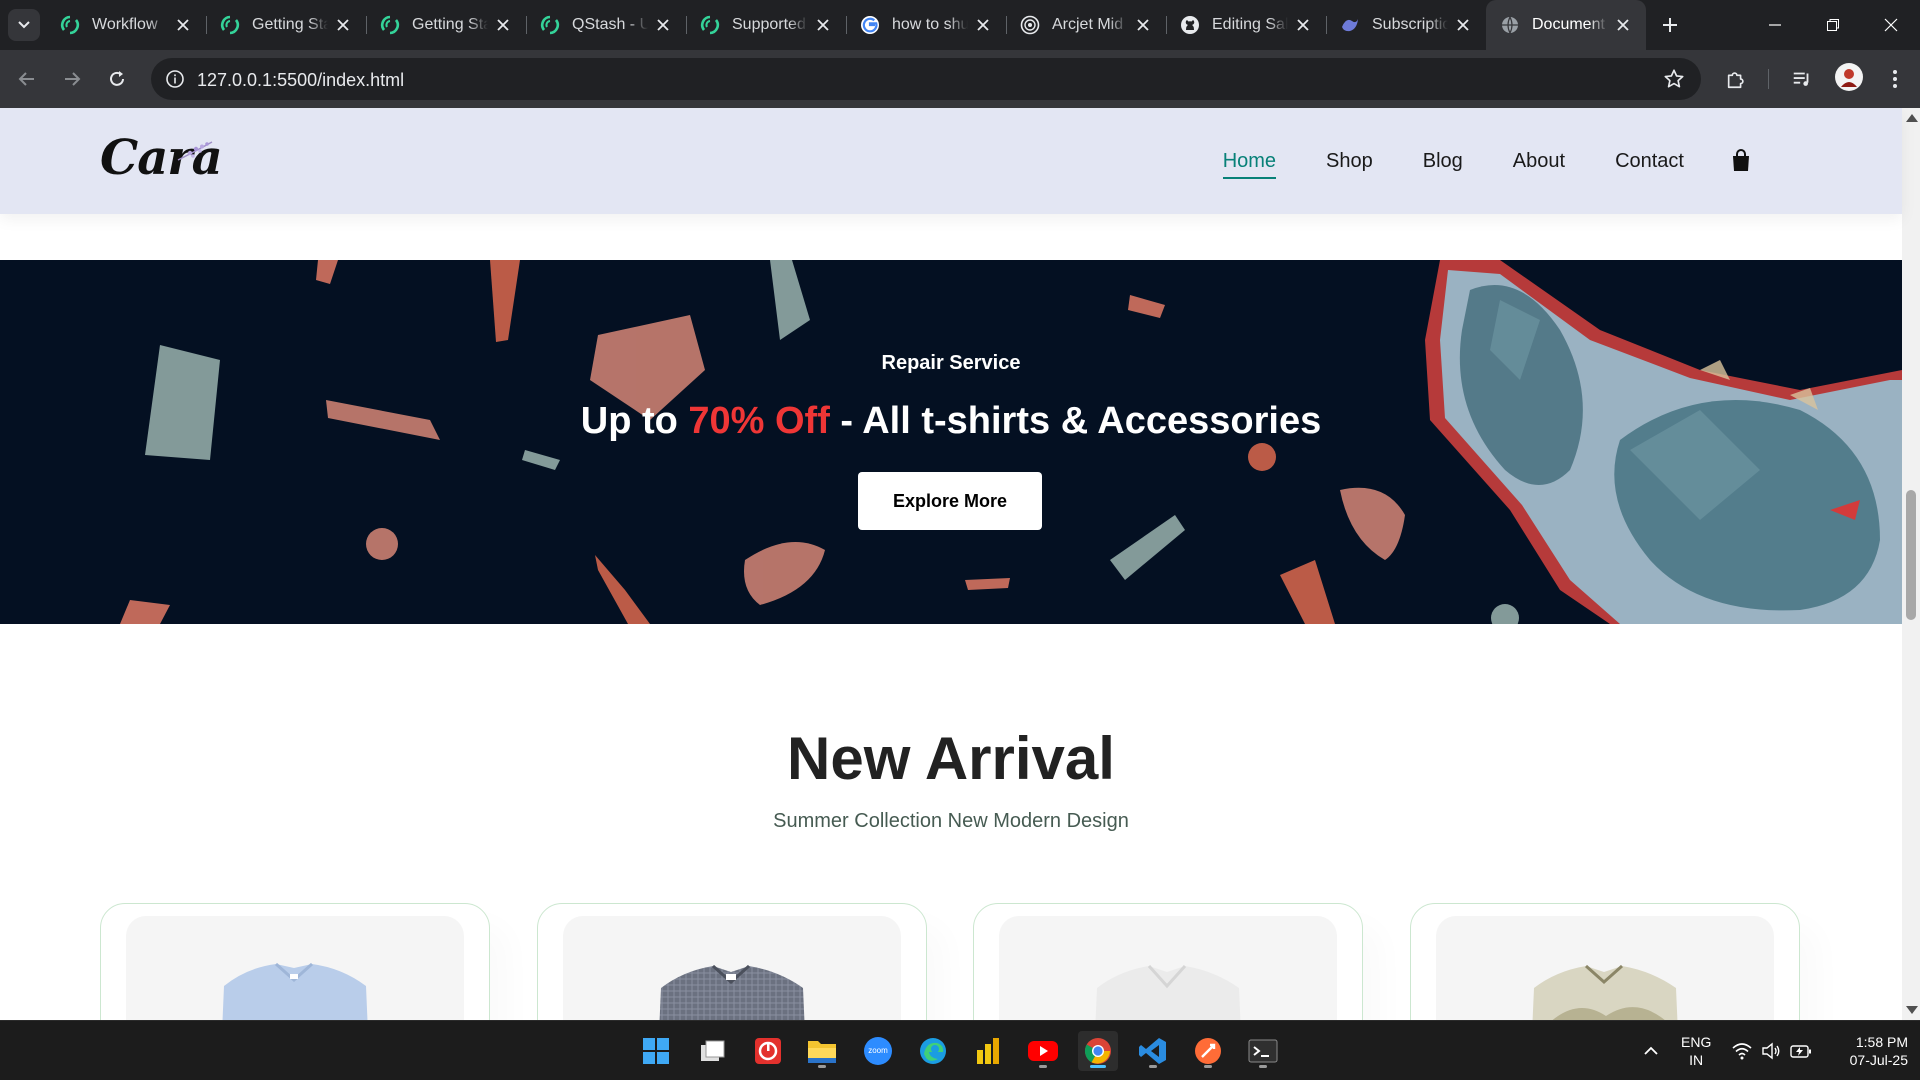 The image size is (1920, 1081). I want to click on browser-tab: Supported, so click(766, 25).